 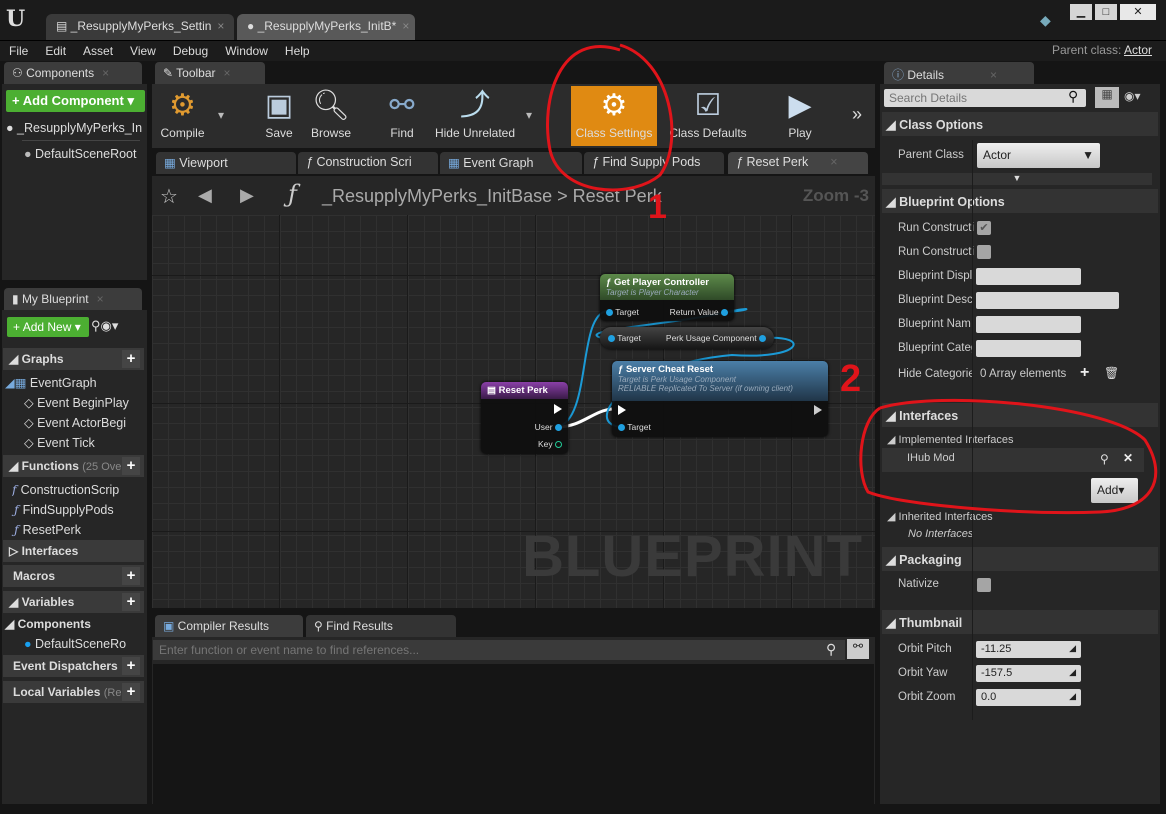 I want to click on menu-window: Window, so click(x=246, y=49).